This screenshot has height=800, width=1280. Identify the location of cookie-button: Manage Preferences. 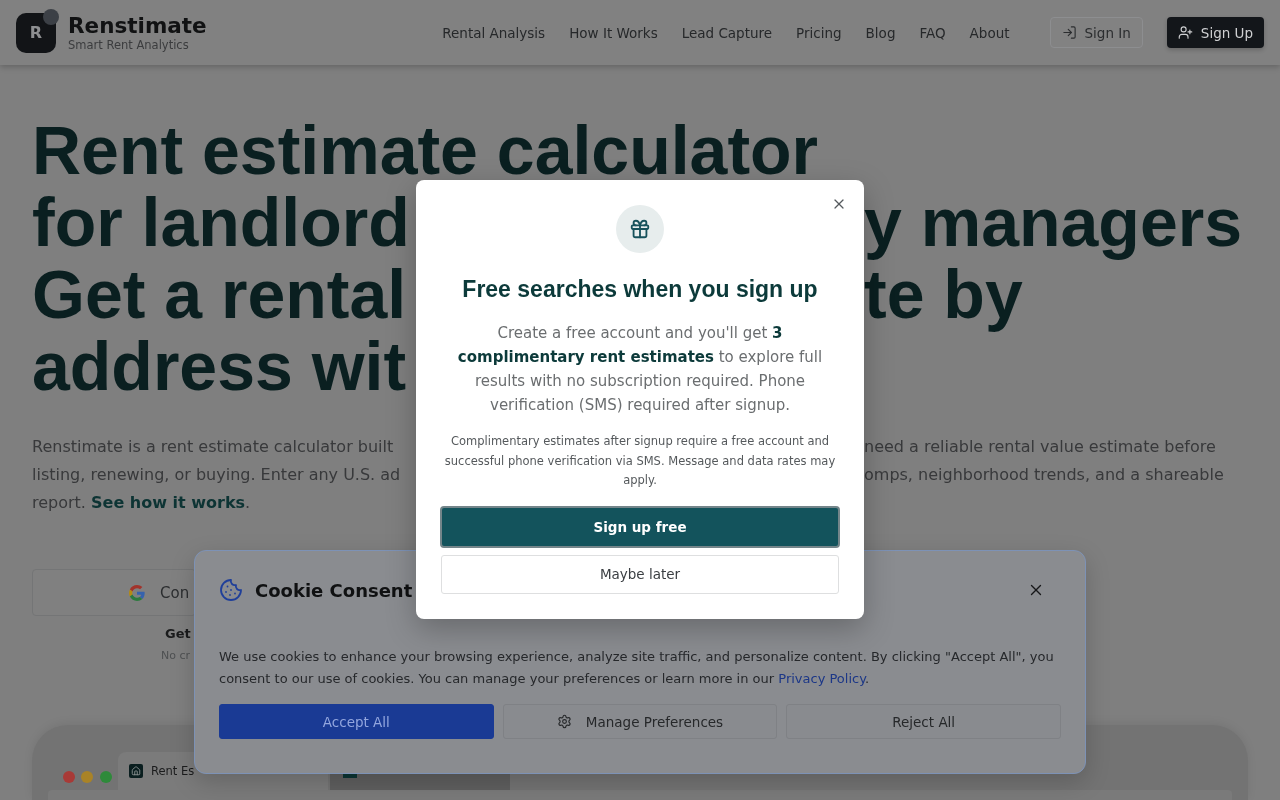
(640, 721).